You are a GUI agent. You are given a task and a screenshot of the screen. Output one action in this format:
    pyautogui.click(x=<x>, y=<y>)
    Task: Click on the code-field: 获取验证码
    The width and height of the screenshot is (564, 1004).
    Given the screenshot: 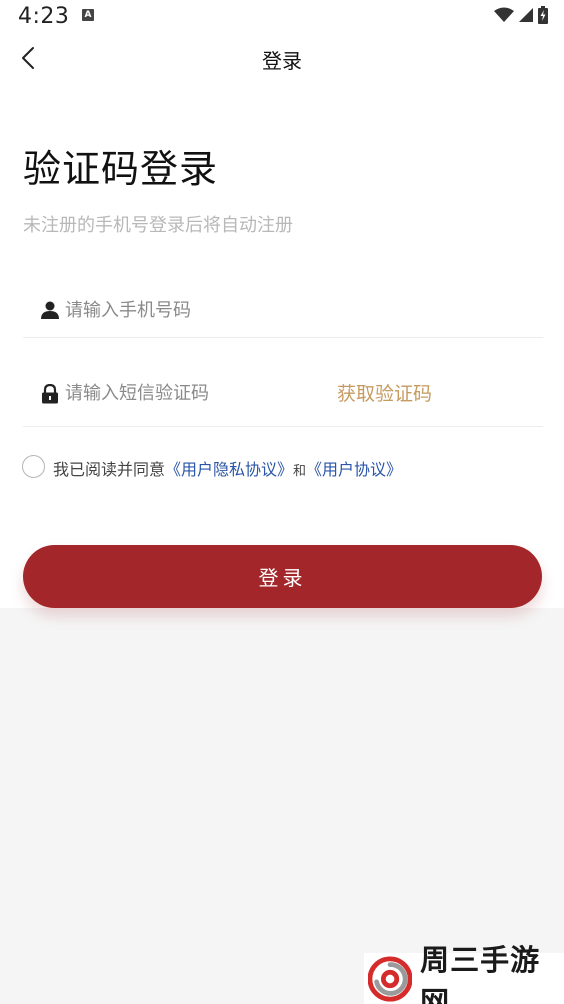 What is the action you would take?
    pyautogui.click(x=283, y=394)
    